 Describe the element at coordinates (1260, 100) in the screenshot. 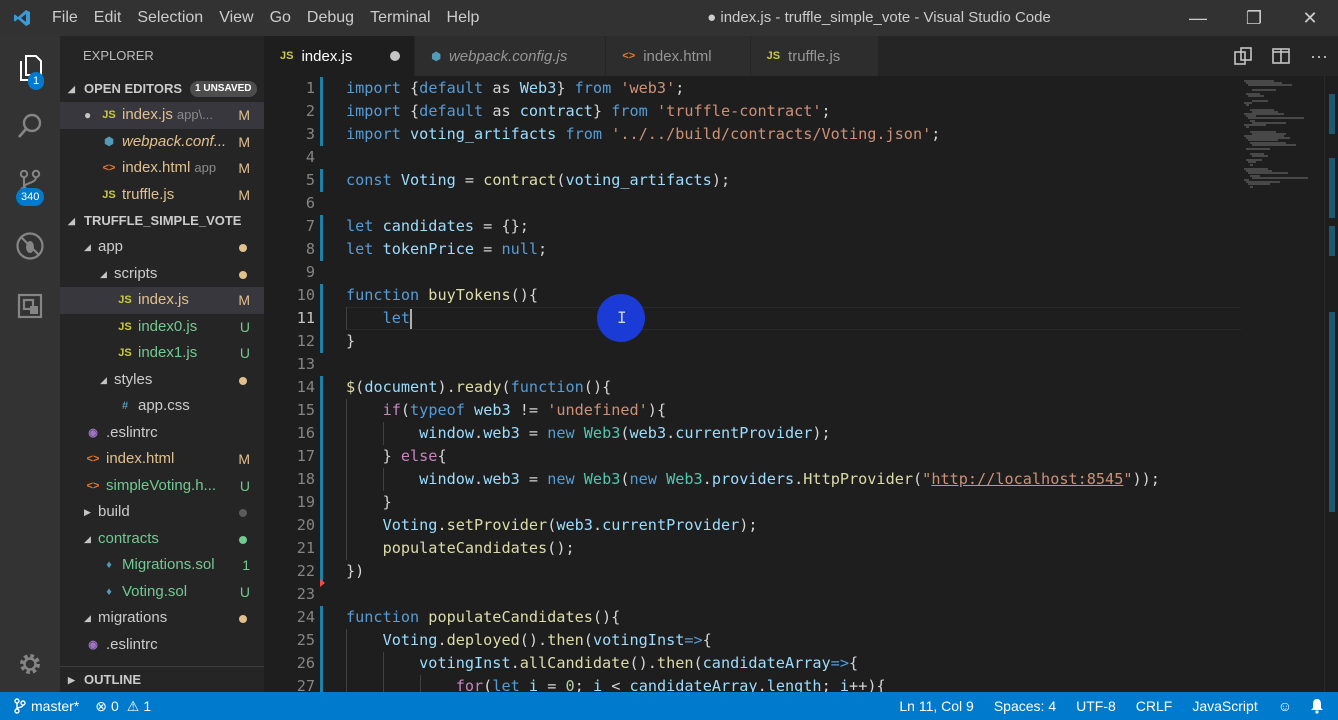

I see `minimap-line` at that location.